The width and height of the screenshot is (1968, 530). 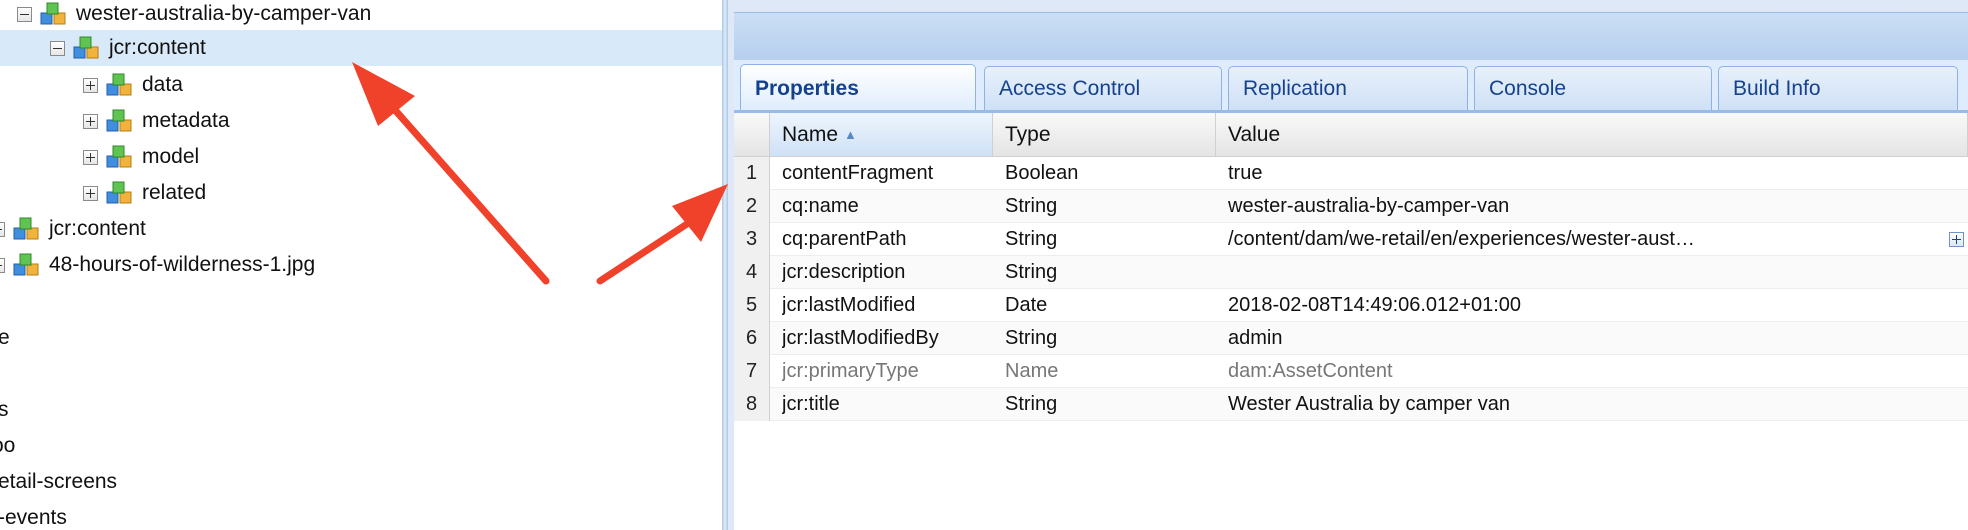 What do you see at coordinates (224, 13) in the screenshot?
I see `tree-node-label: wester-australia-by-camper-van` at bounding box center [224, 13].